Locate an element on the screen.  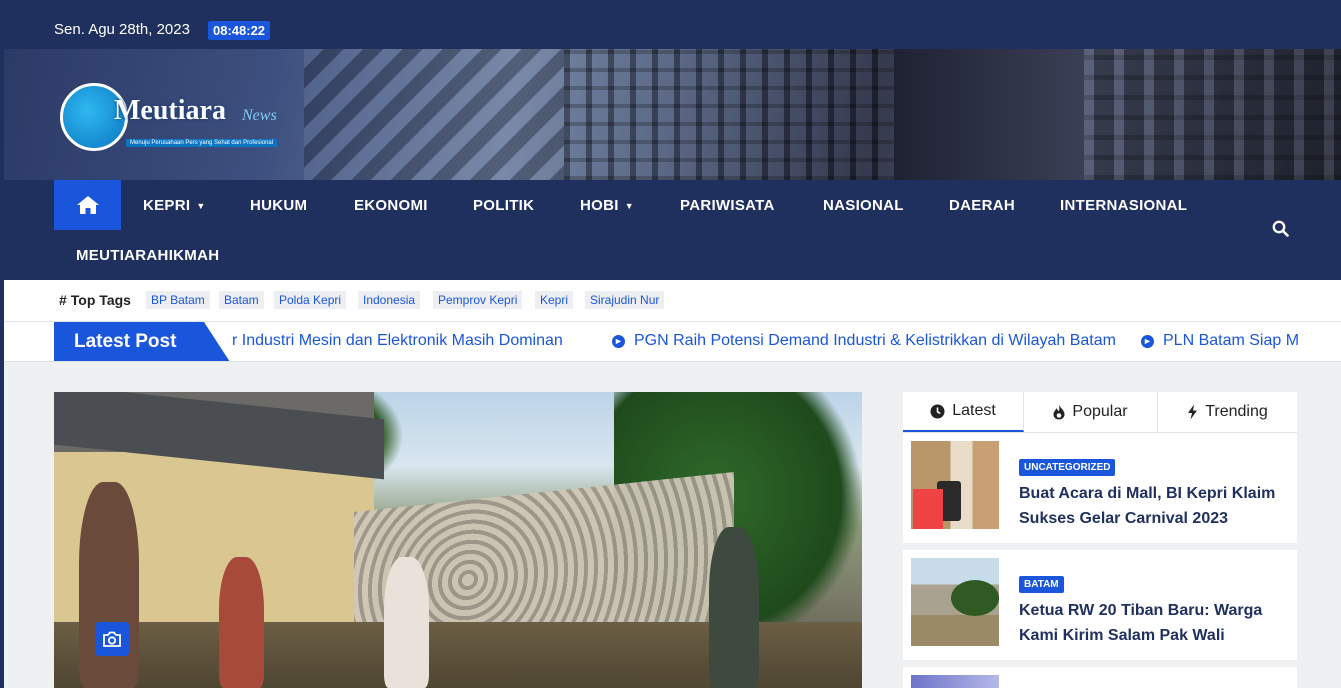
bolt-icon is located at coordinates (1193, 412).